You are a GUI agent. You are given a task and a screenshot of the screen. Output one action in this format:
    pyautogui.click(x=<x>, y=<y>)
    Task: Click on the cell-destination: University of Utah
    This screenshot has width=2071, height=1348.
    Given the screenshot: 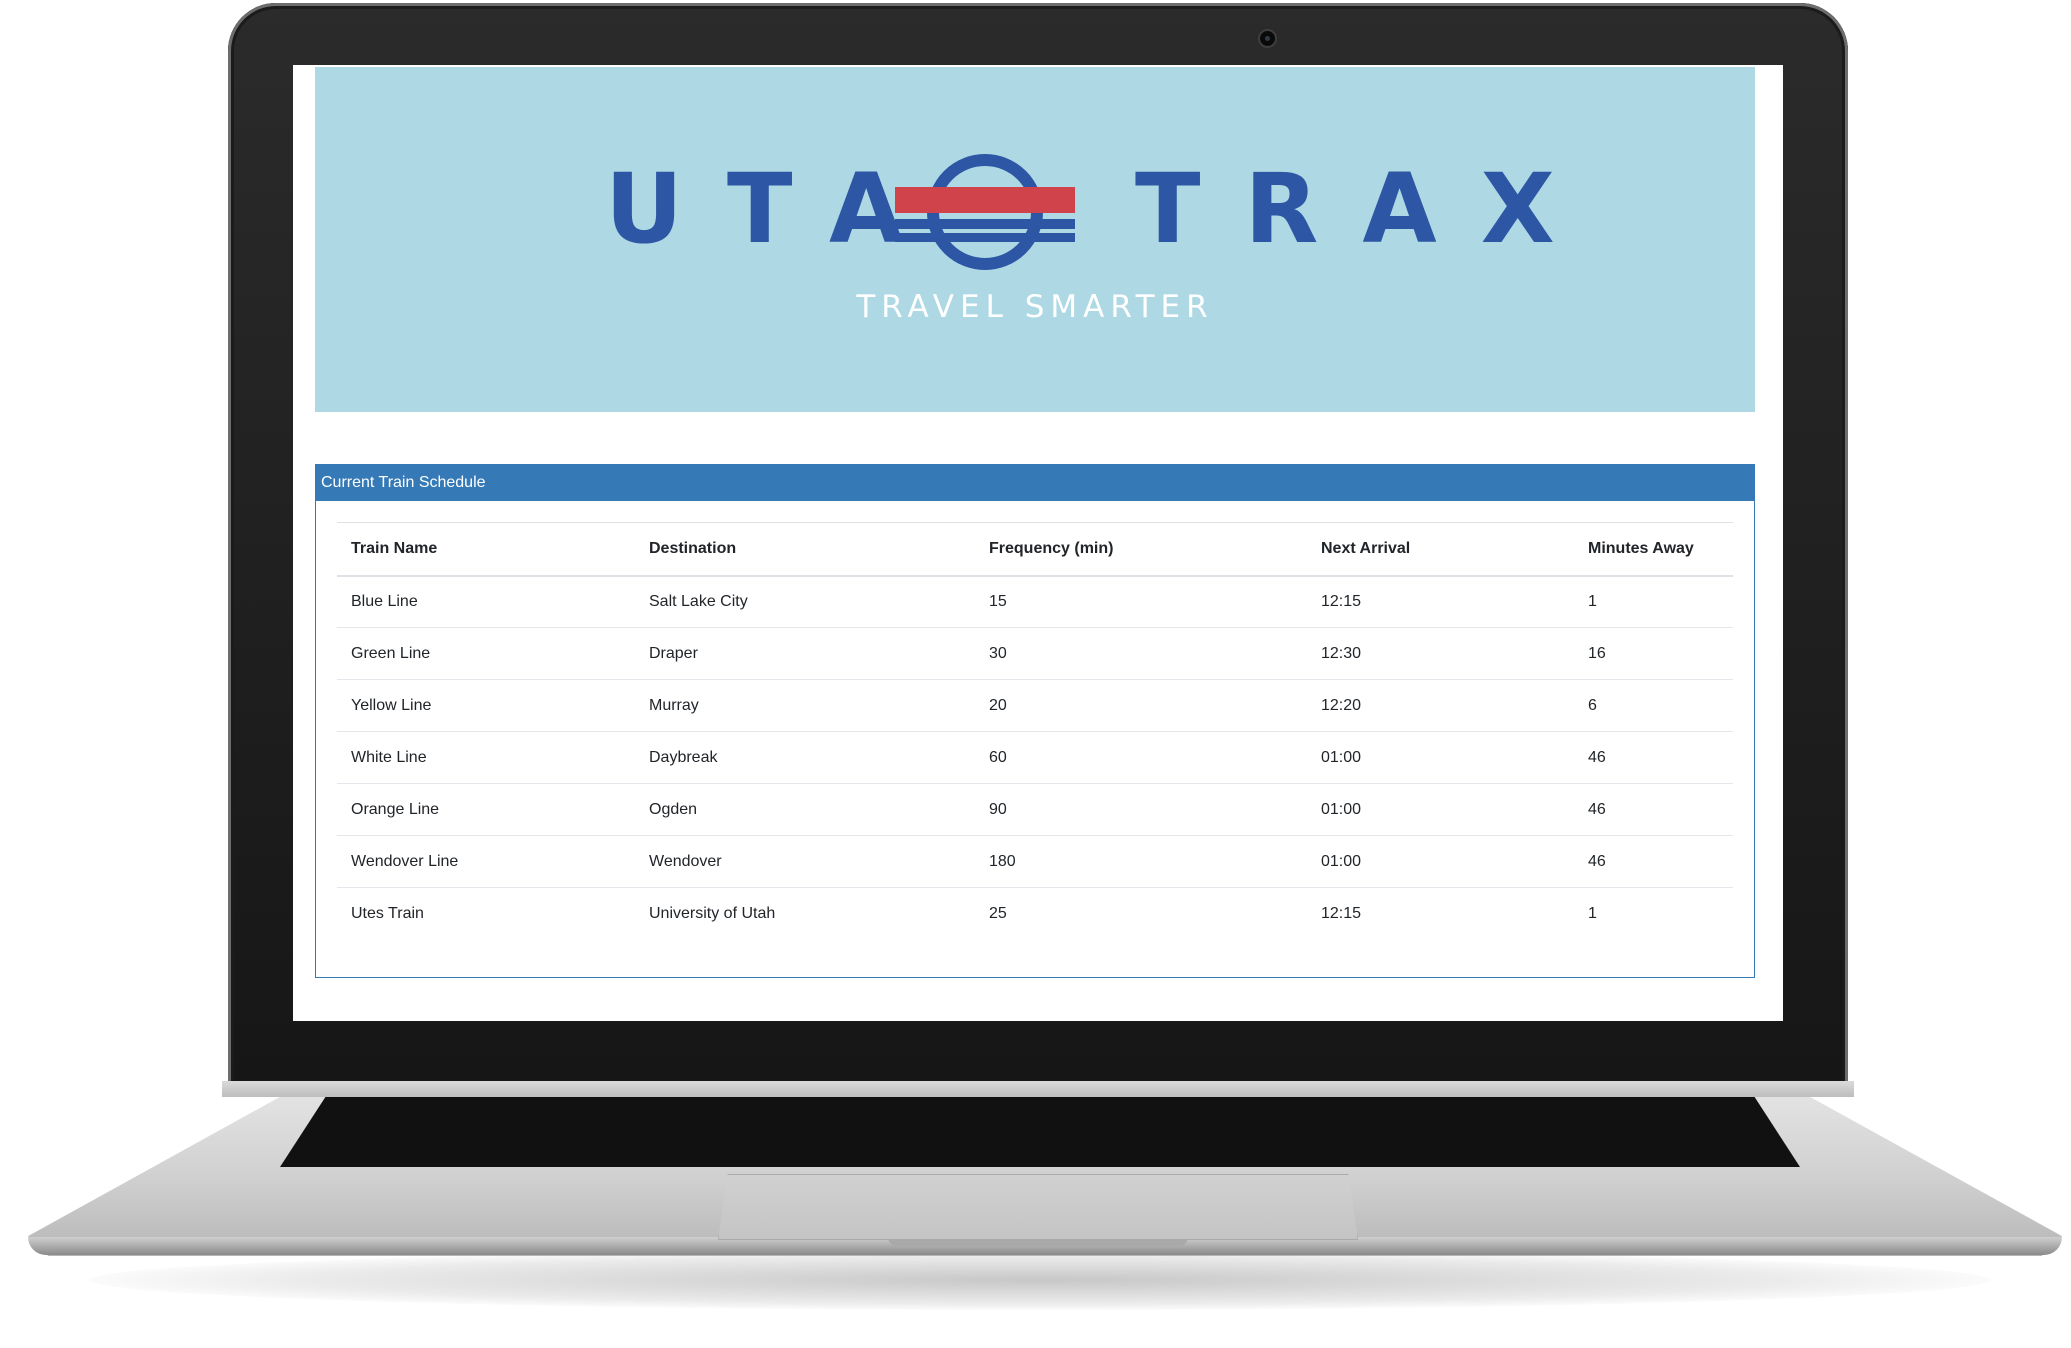 What is the action you would take?
    pyautogui.click(x=712, y=913)
    